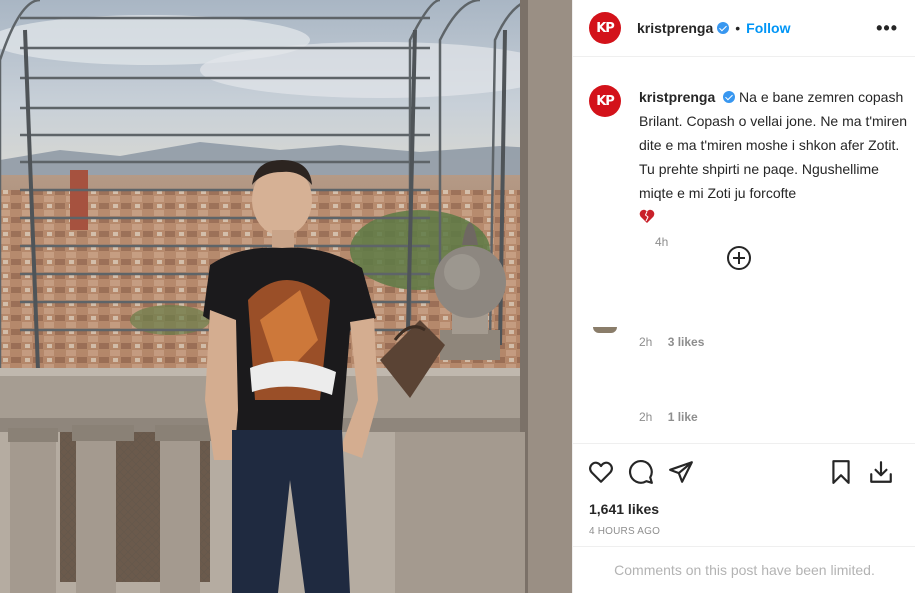 The height and width of the screenshot is (593, 915). Describe the element at coordinates (841, 472) in the screenshot. I see `save-icon` at that location.